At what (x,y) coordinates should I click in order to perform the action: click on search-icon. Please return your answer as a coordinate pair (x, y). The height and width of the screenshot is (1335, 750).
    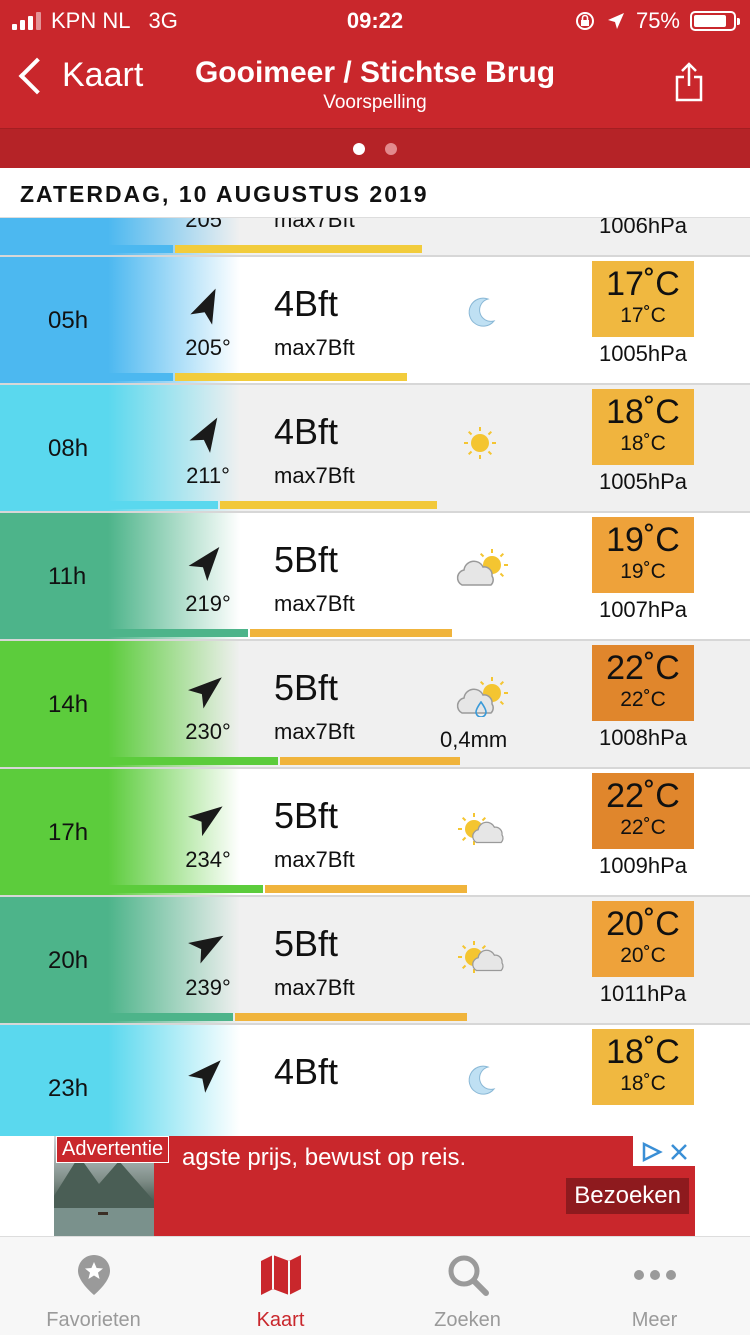
    Looking at the image, I should click on (468, 1275).